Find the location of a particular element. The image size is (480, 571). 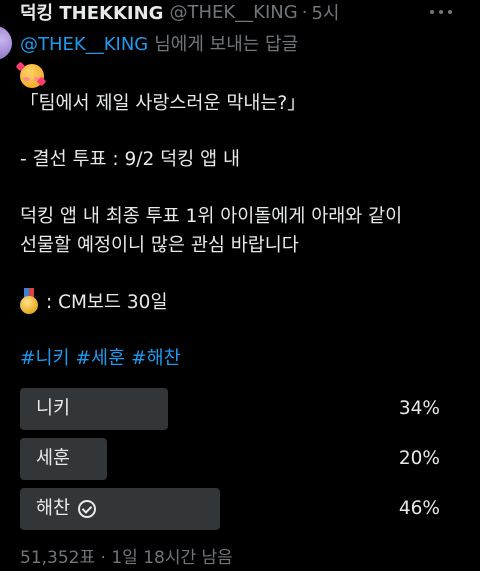

timestamp: 5시 is located at coordinates (325, 12).